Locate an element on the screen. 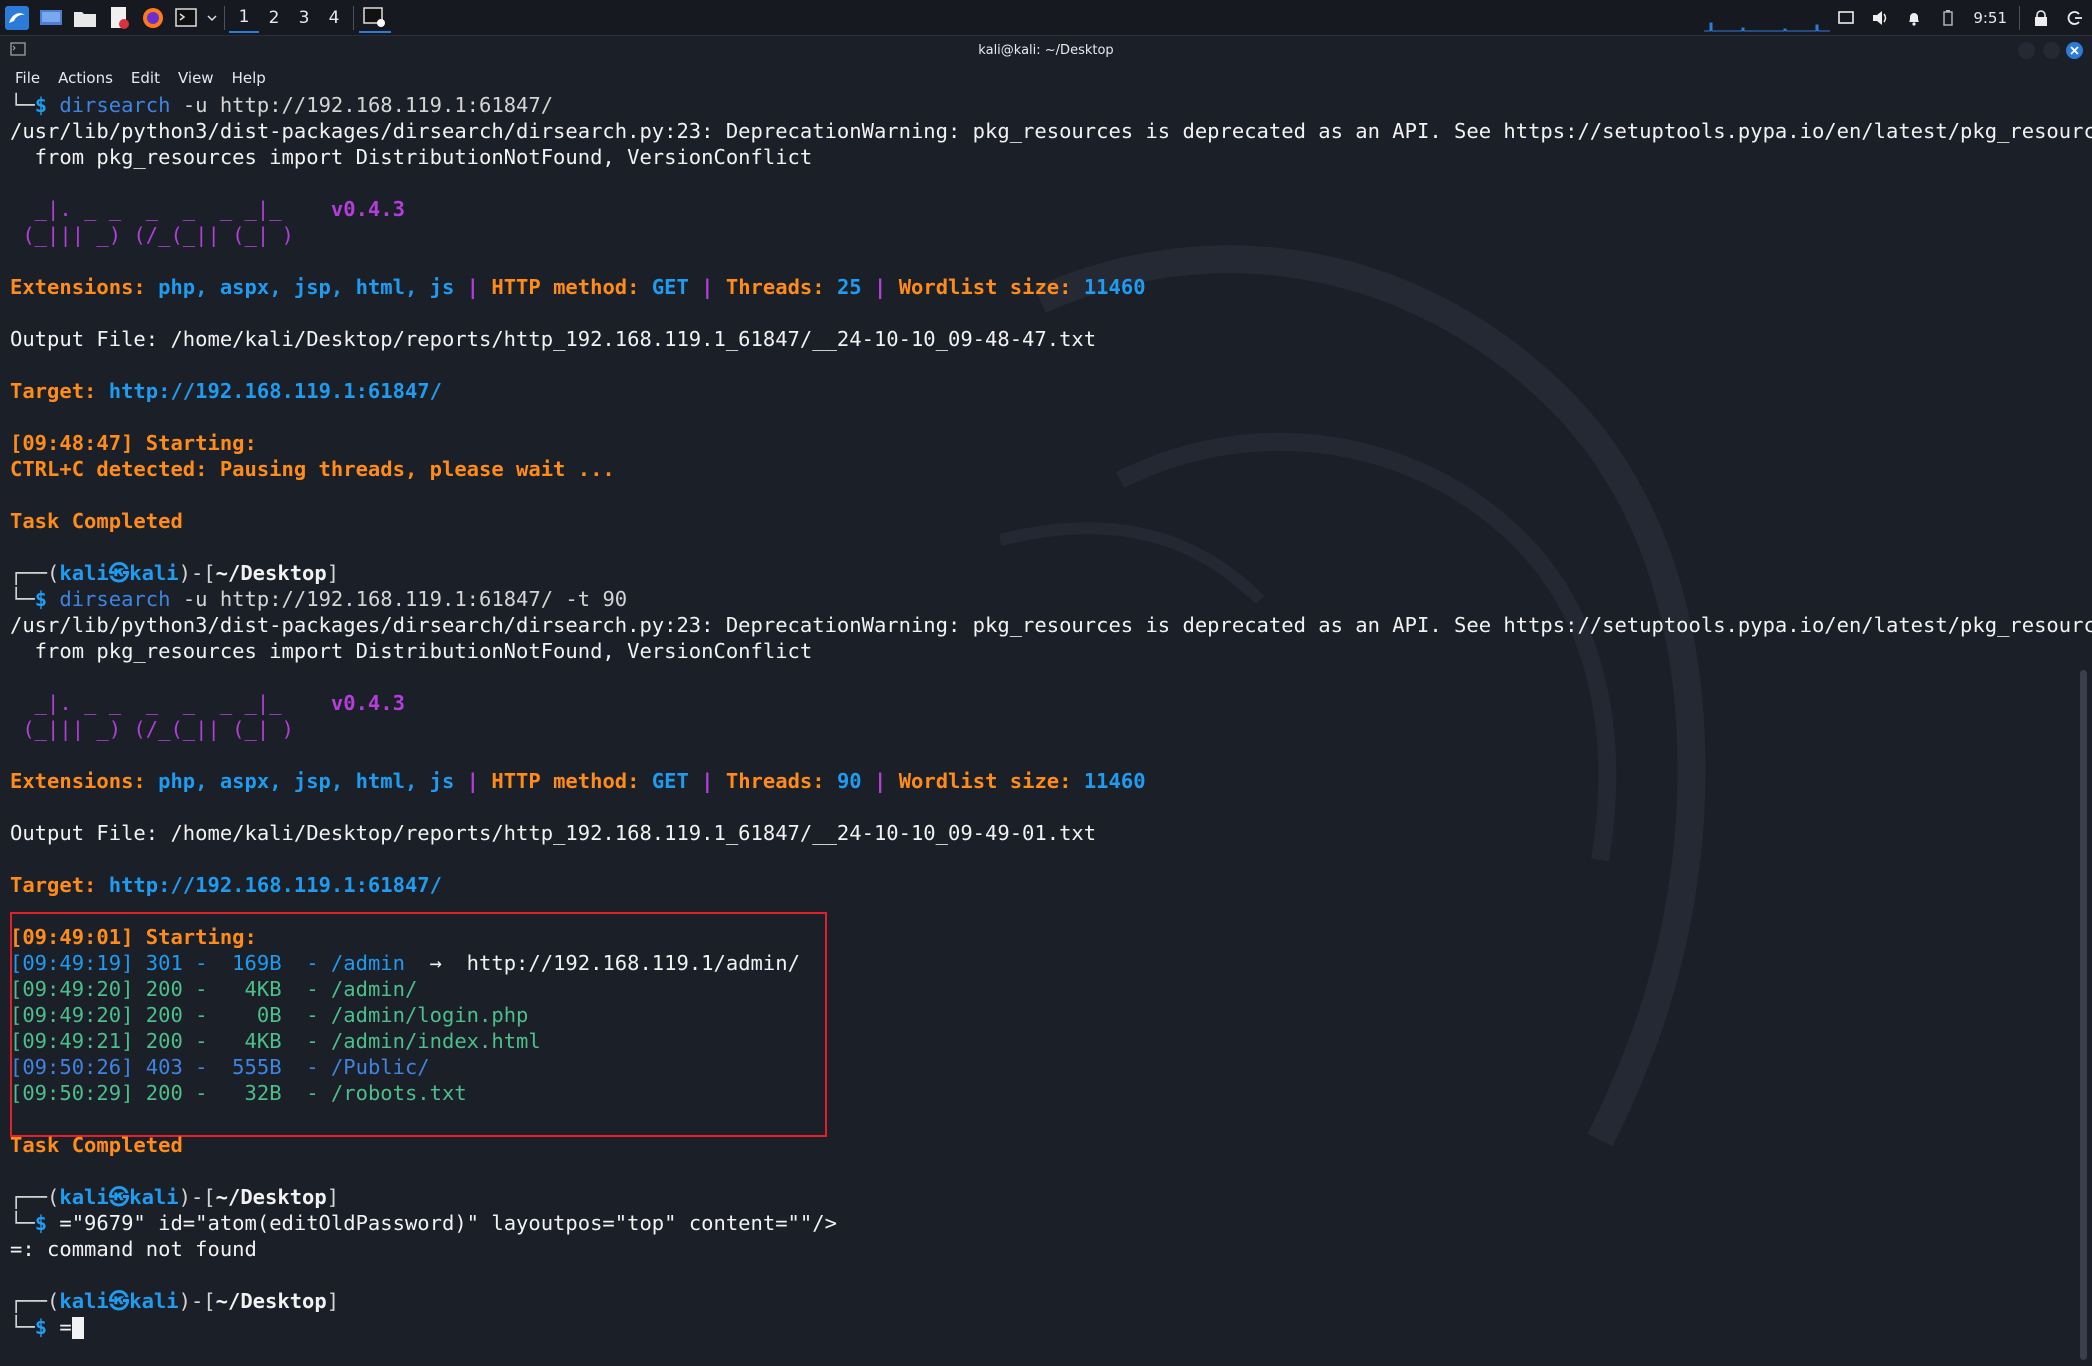 Image resolution: width=2092 pixels, height=1366 pixels. result-timestamp: [09:50:29] is located at coordinates (78, 1093).